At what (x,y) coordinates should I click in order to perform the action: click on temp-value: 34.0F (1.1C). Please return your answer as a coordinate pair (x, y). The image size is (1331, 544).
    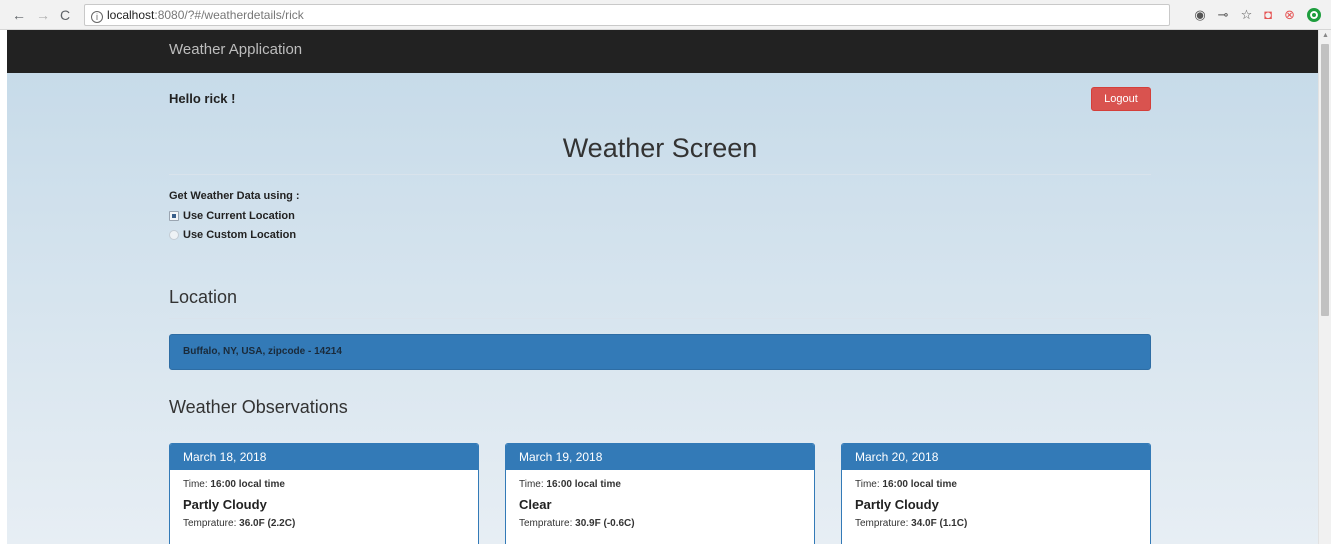
    Looking at the image, I should click on (939, 523).